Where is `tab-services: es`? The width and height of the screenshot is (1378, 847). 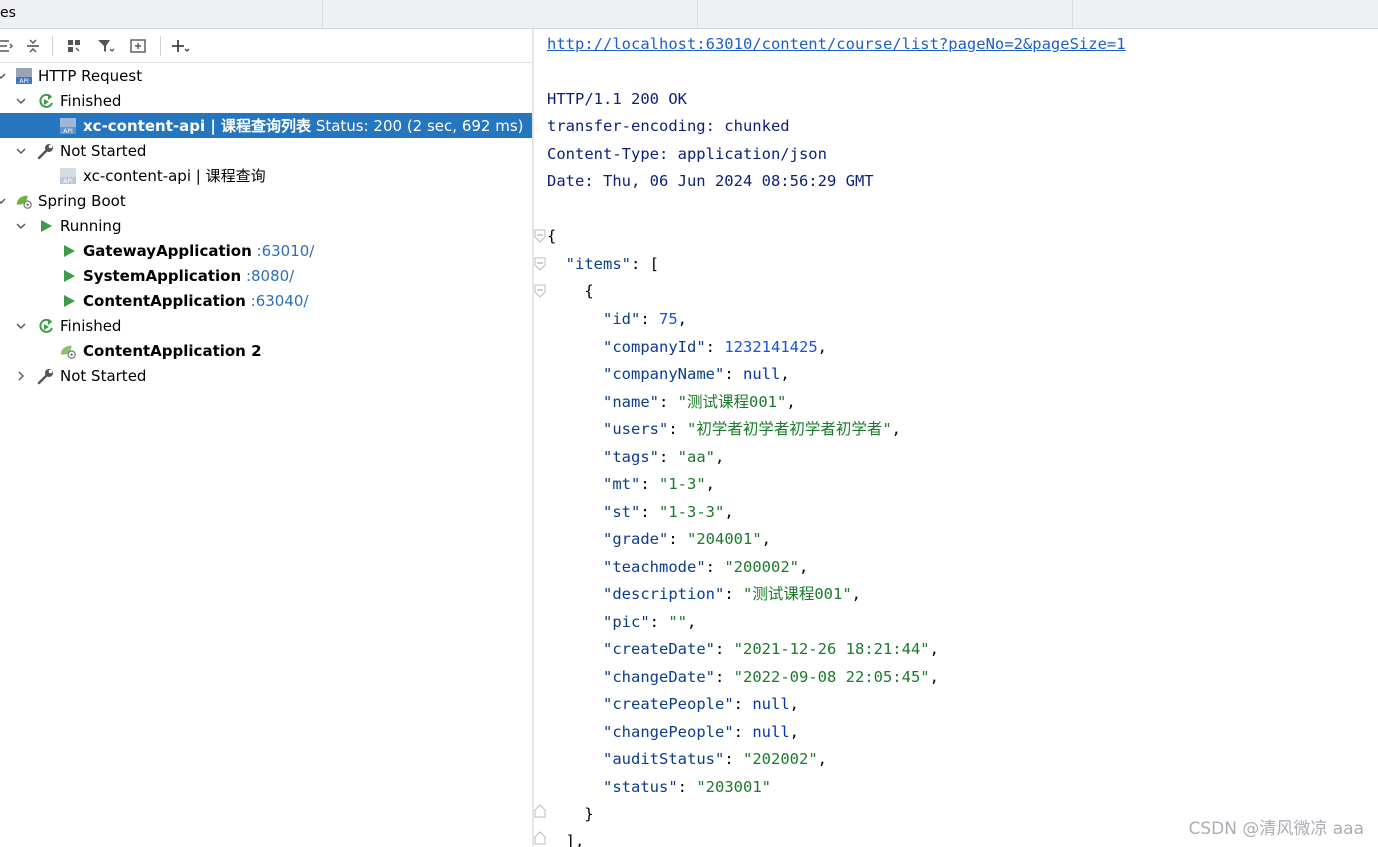 tab-services: es is located at coordinates (161, 14).